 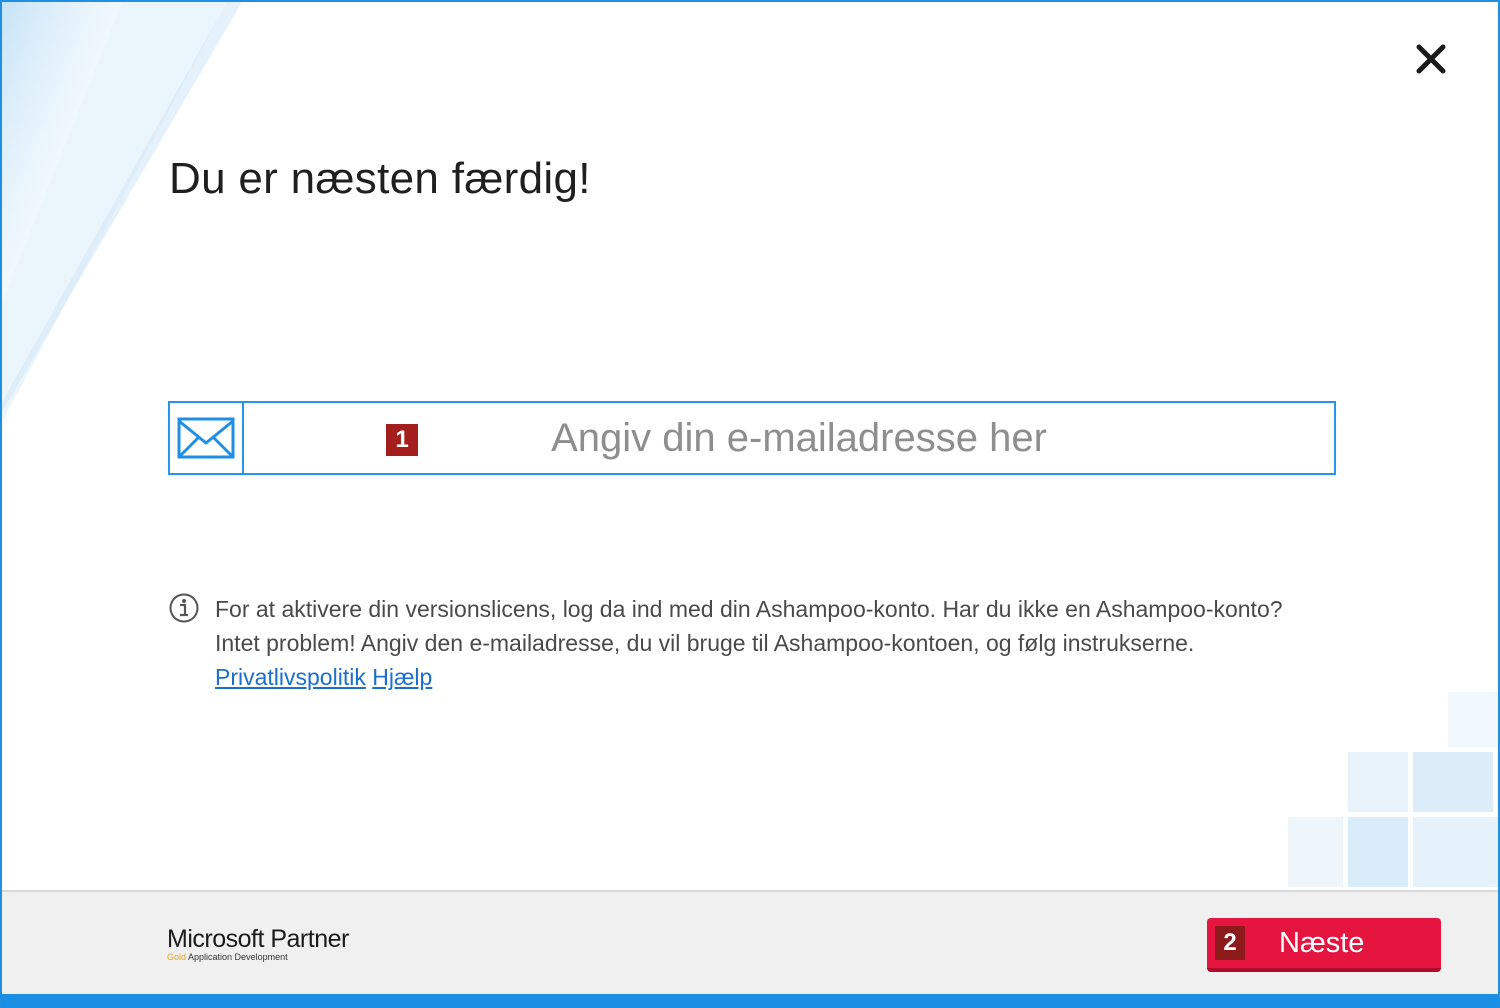 I want to click on envelope-icon, so click(x=206, y=438).